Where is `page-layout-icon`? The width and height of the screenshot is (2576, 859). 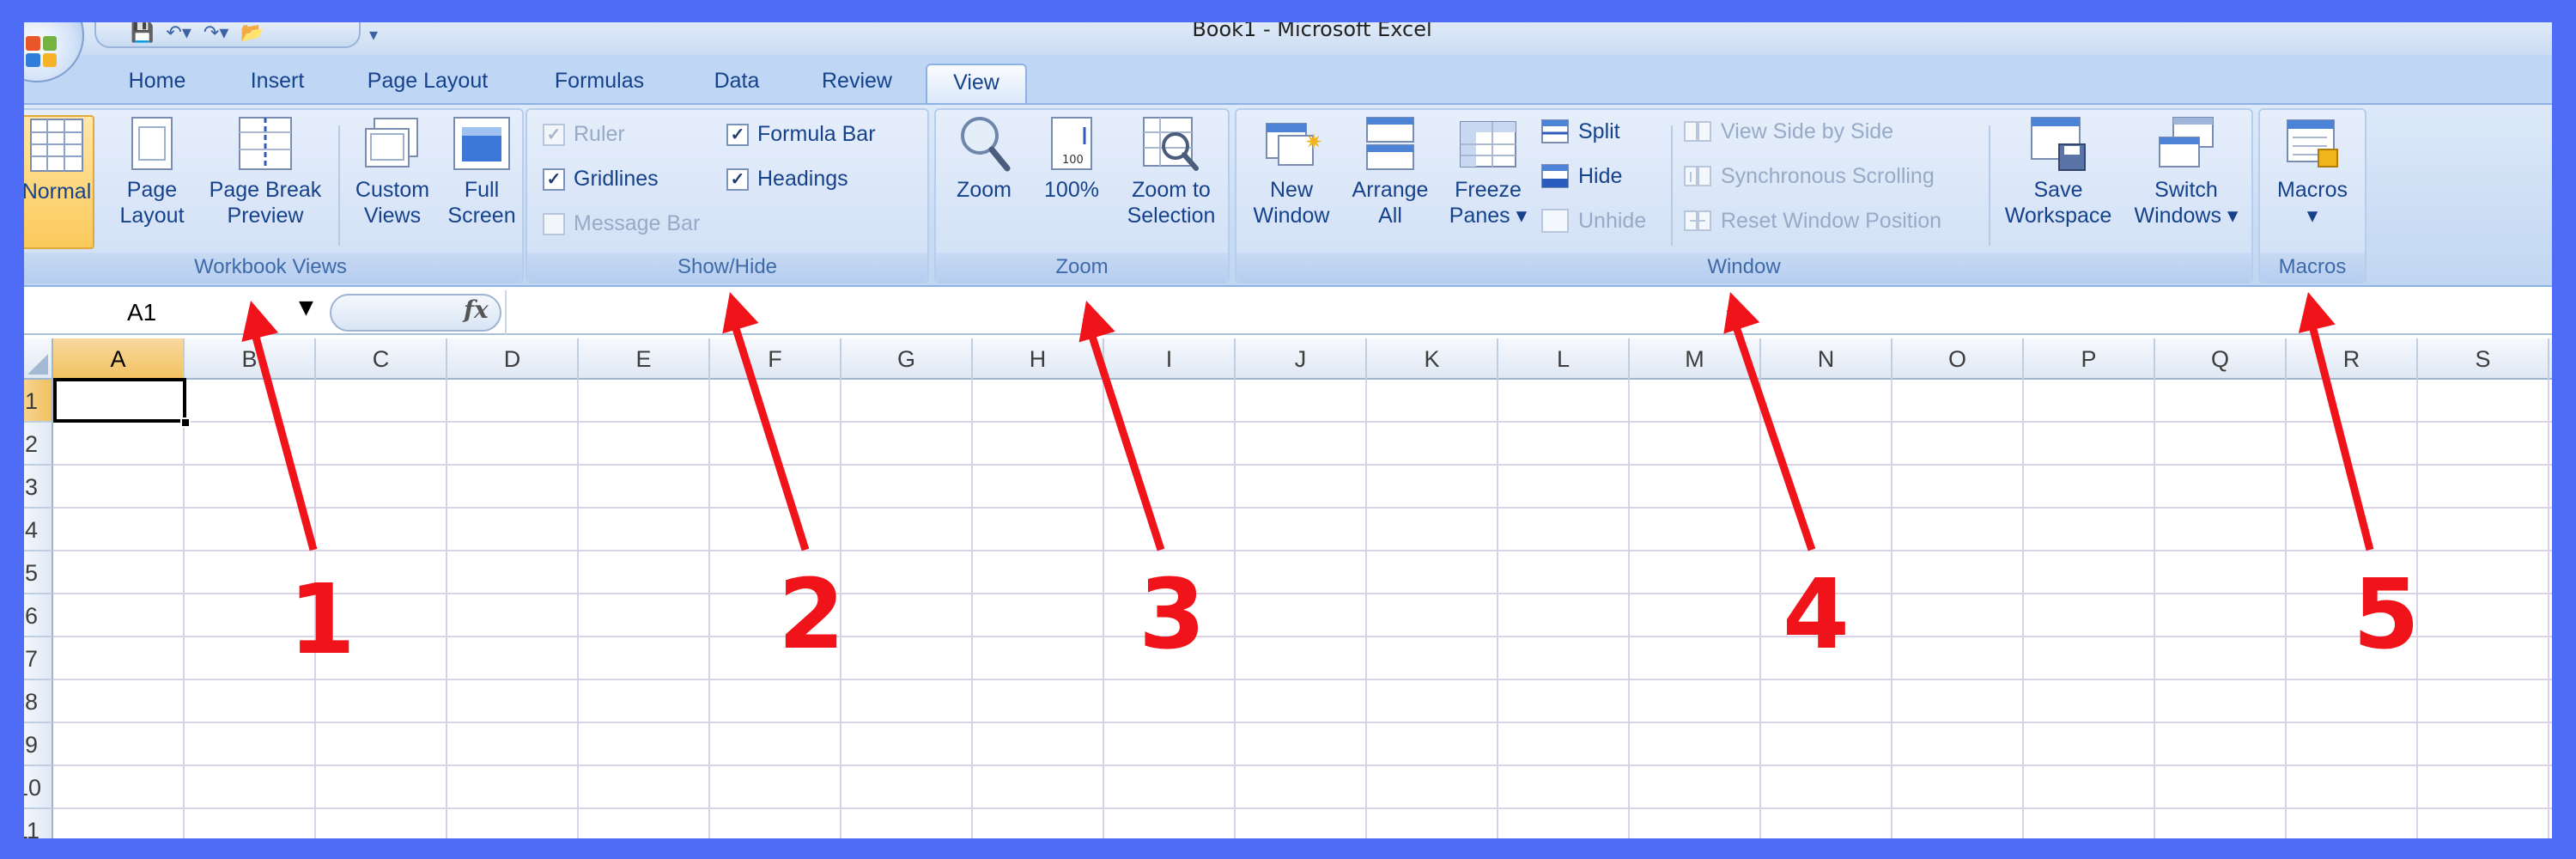 page-layout-icon is located at coordinates (152, 144).